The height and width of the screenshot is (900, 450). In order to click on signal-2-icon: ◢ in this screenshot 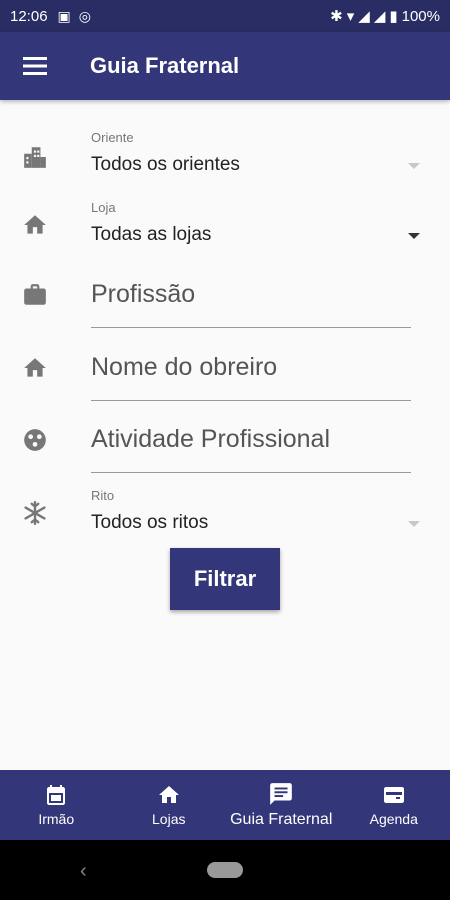, I will do `click(379, 16)`.